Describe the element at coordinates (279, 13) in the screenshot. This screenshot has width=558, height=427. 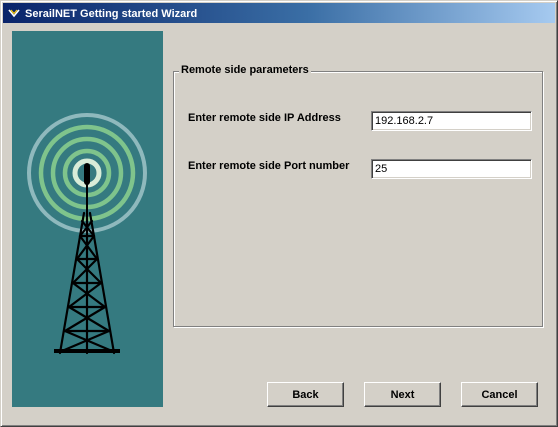
I see `title-bar: SerailNET Getting started Wizard` at that location.